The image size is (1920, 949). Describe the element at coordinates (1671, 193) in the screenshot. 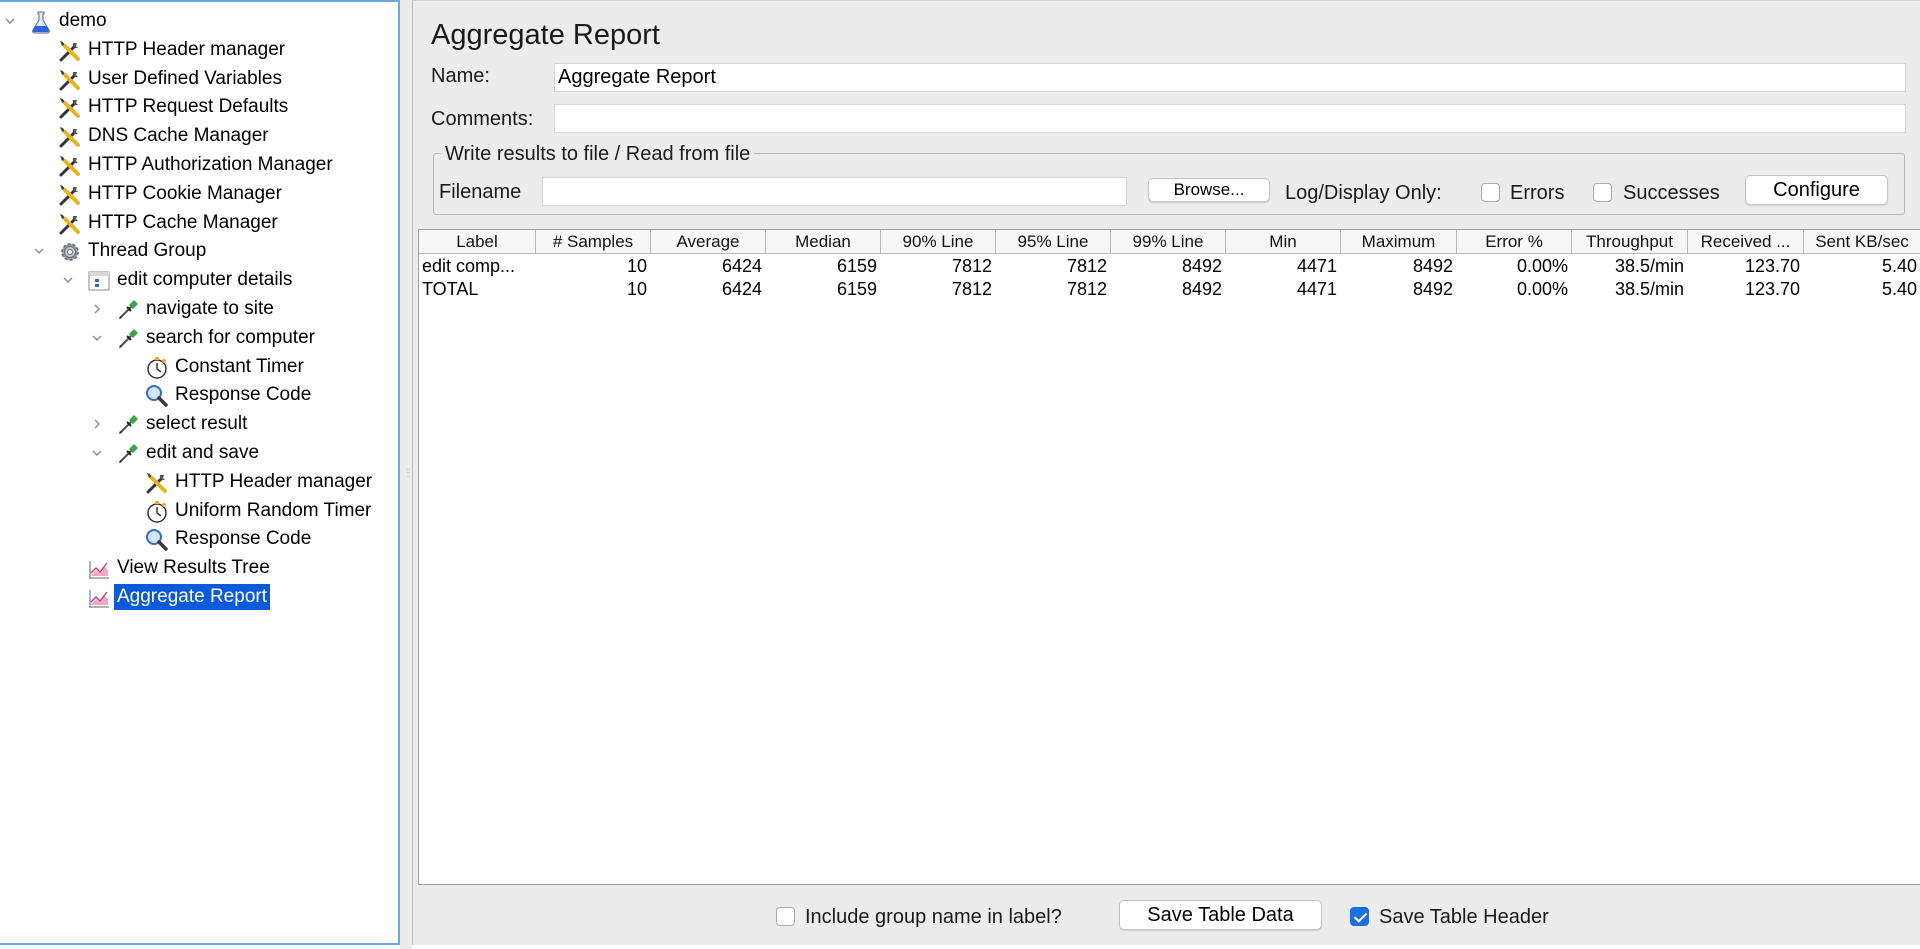

I see `successes-label: Successes` at that location.